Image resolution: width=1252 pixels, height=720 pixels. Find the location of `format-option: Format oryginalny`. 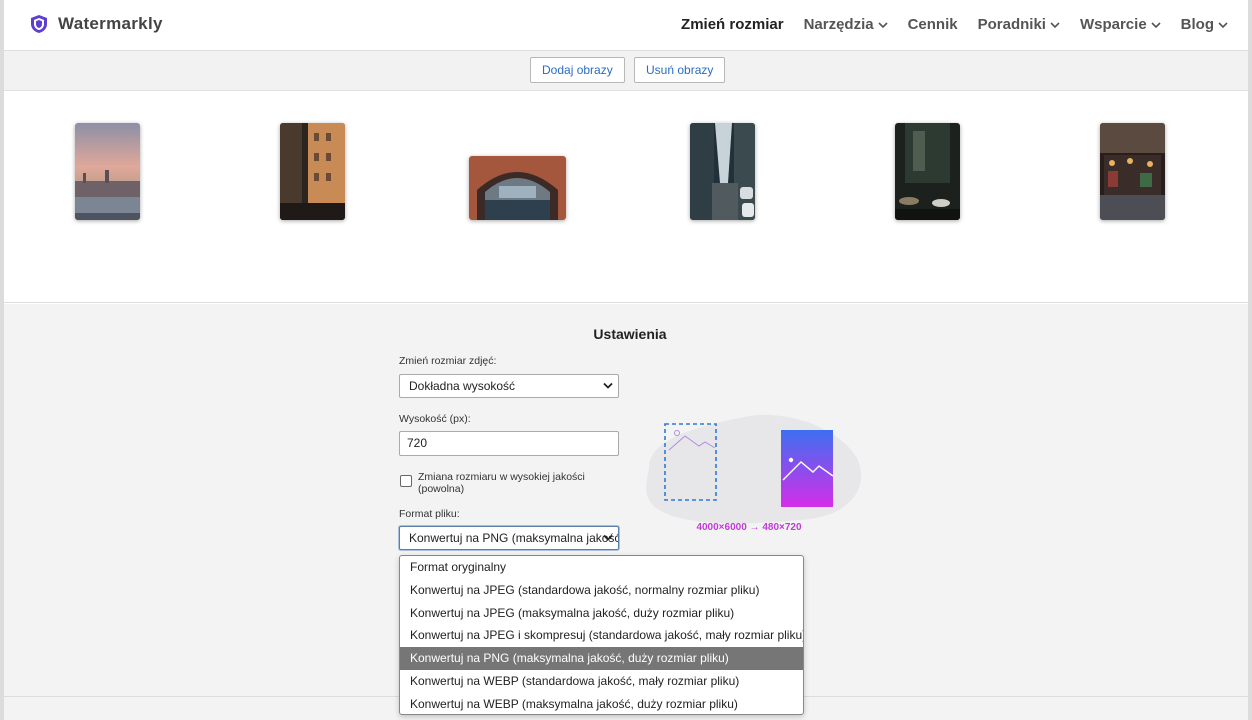

format-option: Format oryginalny is located at coordinates (601, 567).